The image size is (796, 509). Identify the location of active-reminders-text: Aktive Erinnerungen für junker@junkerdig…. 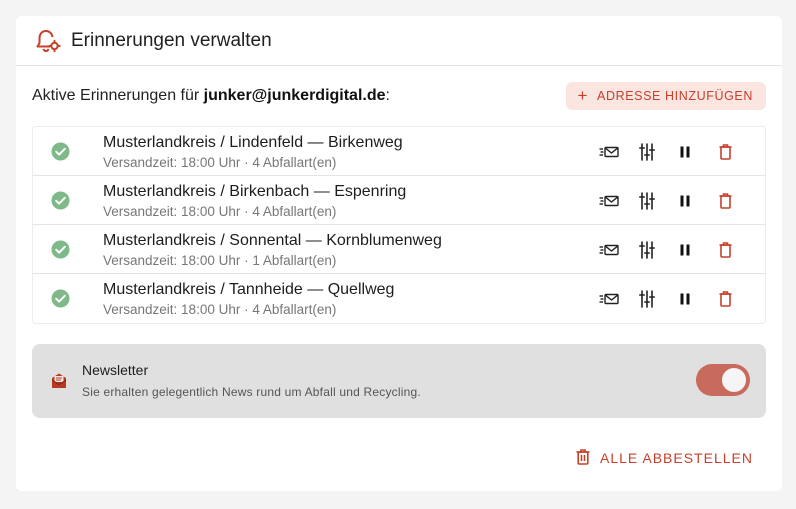
(211, 96).